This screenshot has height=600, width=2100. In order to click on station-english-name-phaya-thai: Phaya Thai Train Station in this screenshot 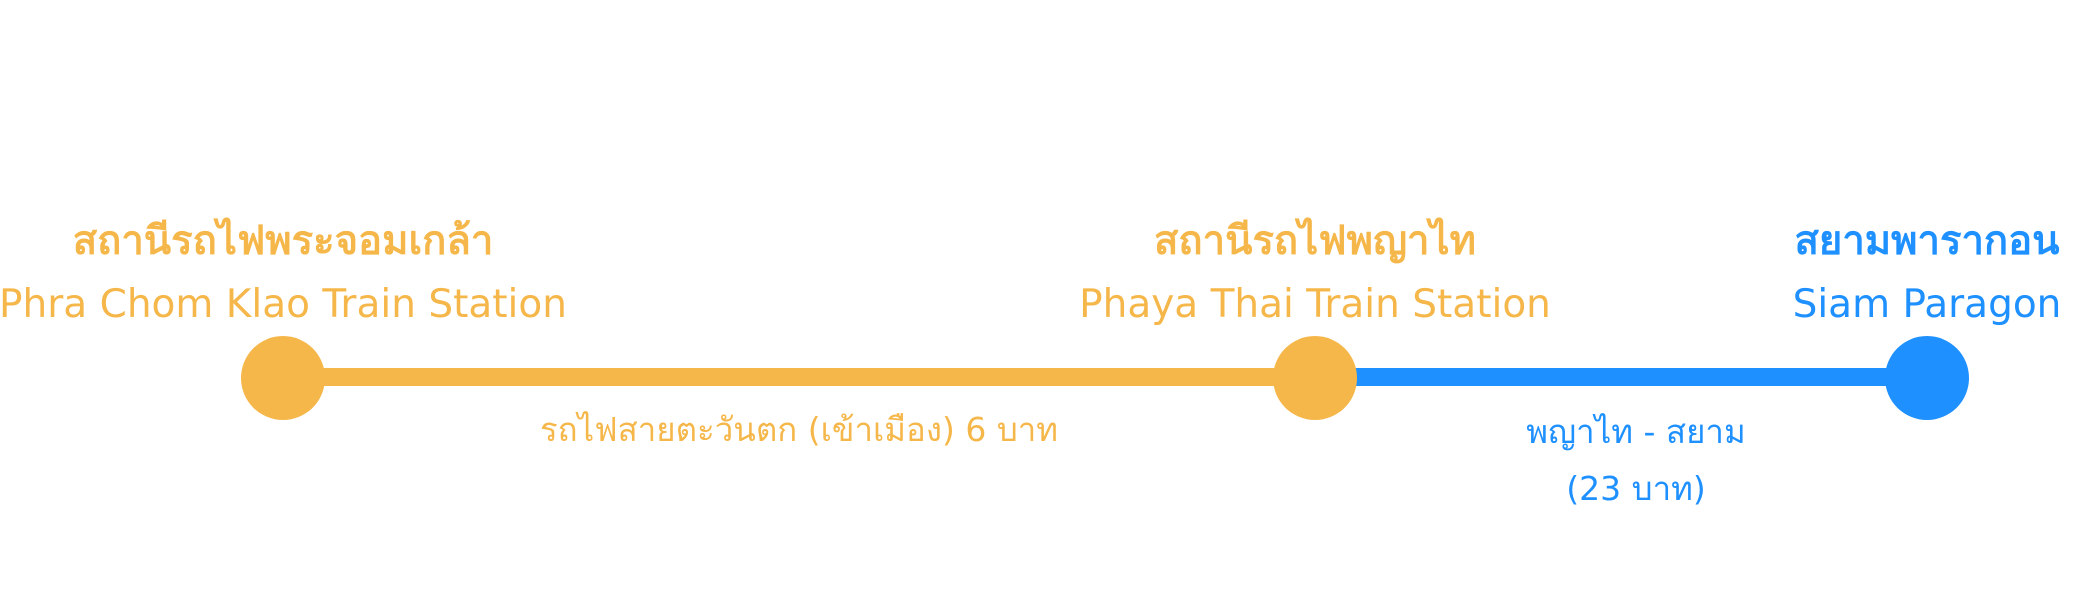, I will do `click(1315, 304)`.